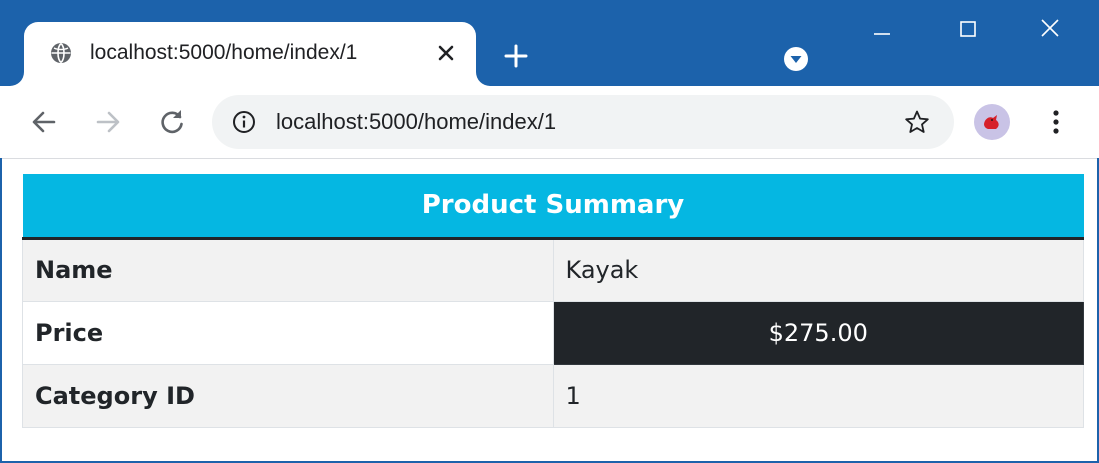  Describe the element at coordinates (1050, 30) in the screenshot. I see `window-close-icon` at that location.